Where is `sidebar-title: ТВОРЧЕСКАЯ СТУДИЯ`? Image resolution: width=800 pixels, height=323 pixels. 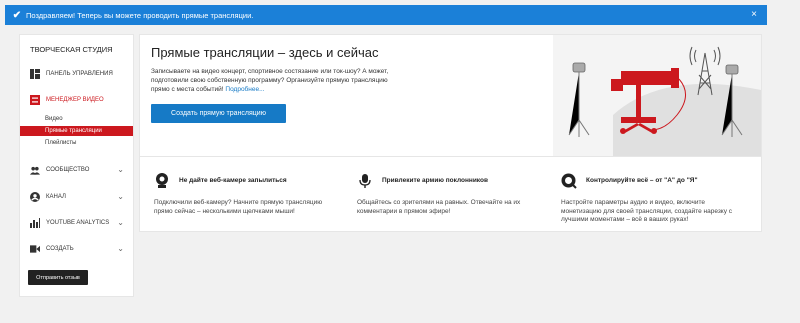
sidebar-title: ТВОРЧЕСКАЯ СТУДИЯ is located at coordinates (71, 49).